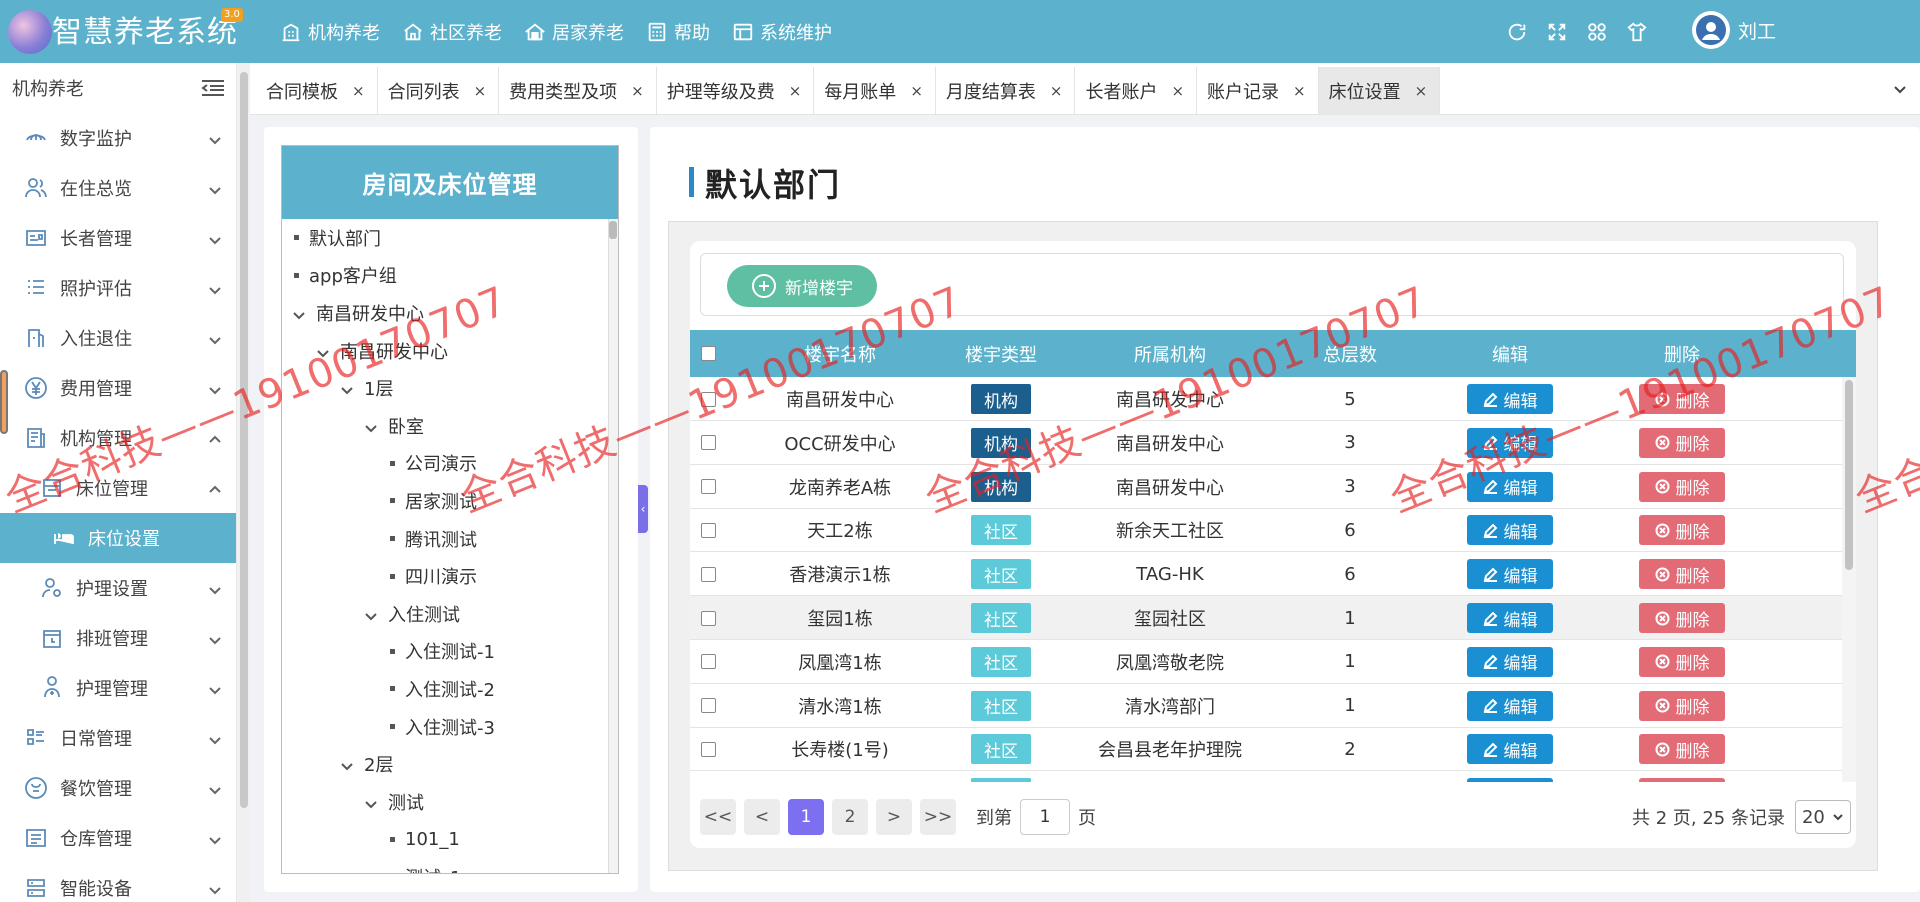 The image size is (1920, 902). Describe the element at coordinates (450, 388) in the screenshot. I see `tree-branch: 1层` at that location.